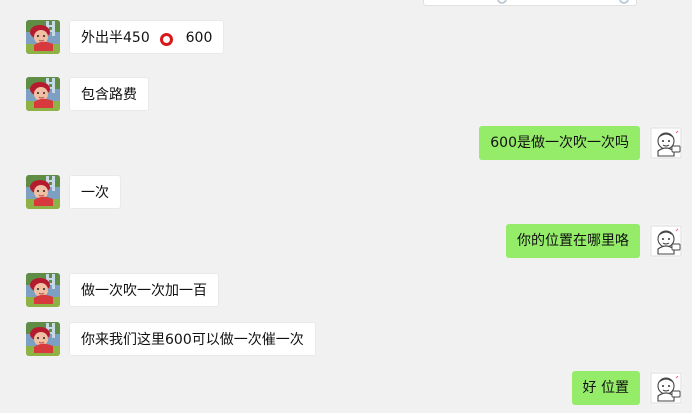  I want to click on red-circle-icon, so click(167, 39).